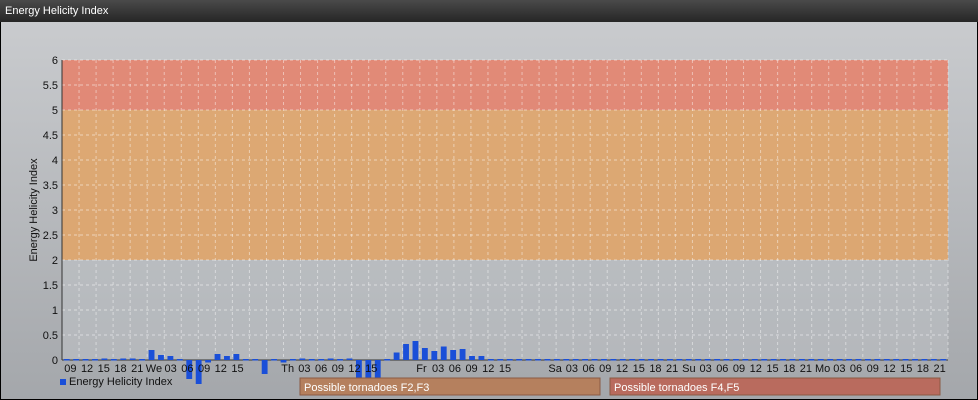  Describe the element at coordinates (34, 210) in the screenshot. I see `y-axis-title: Energy Helicity Index` at that location.